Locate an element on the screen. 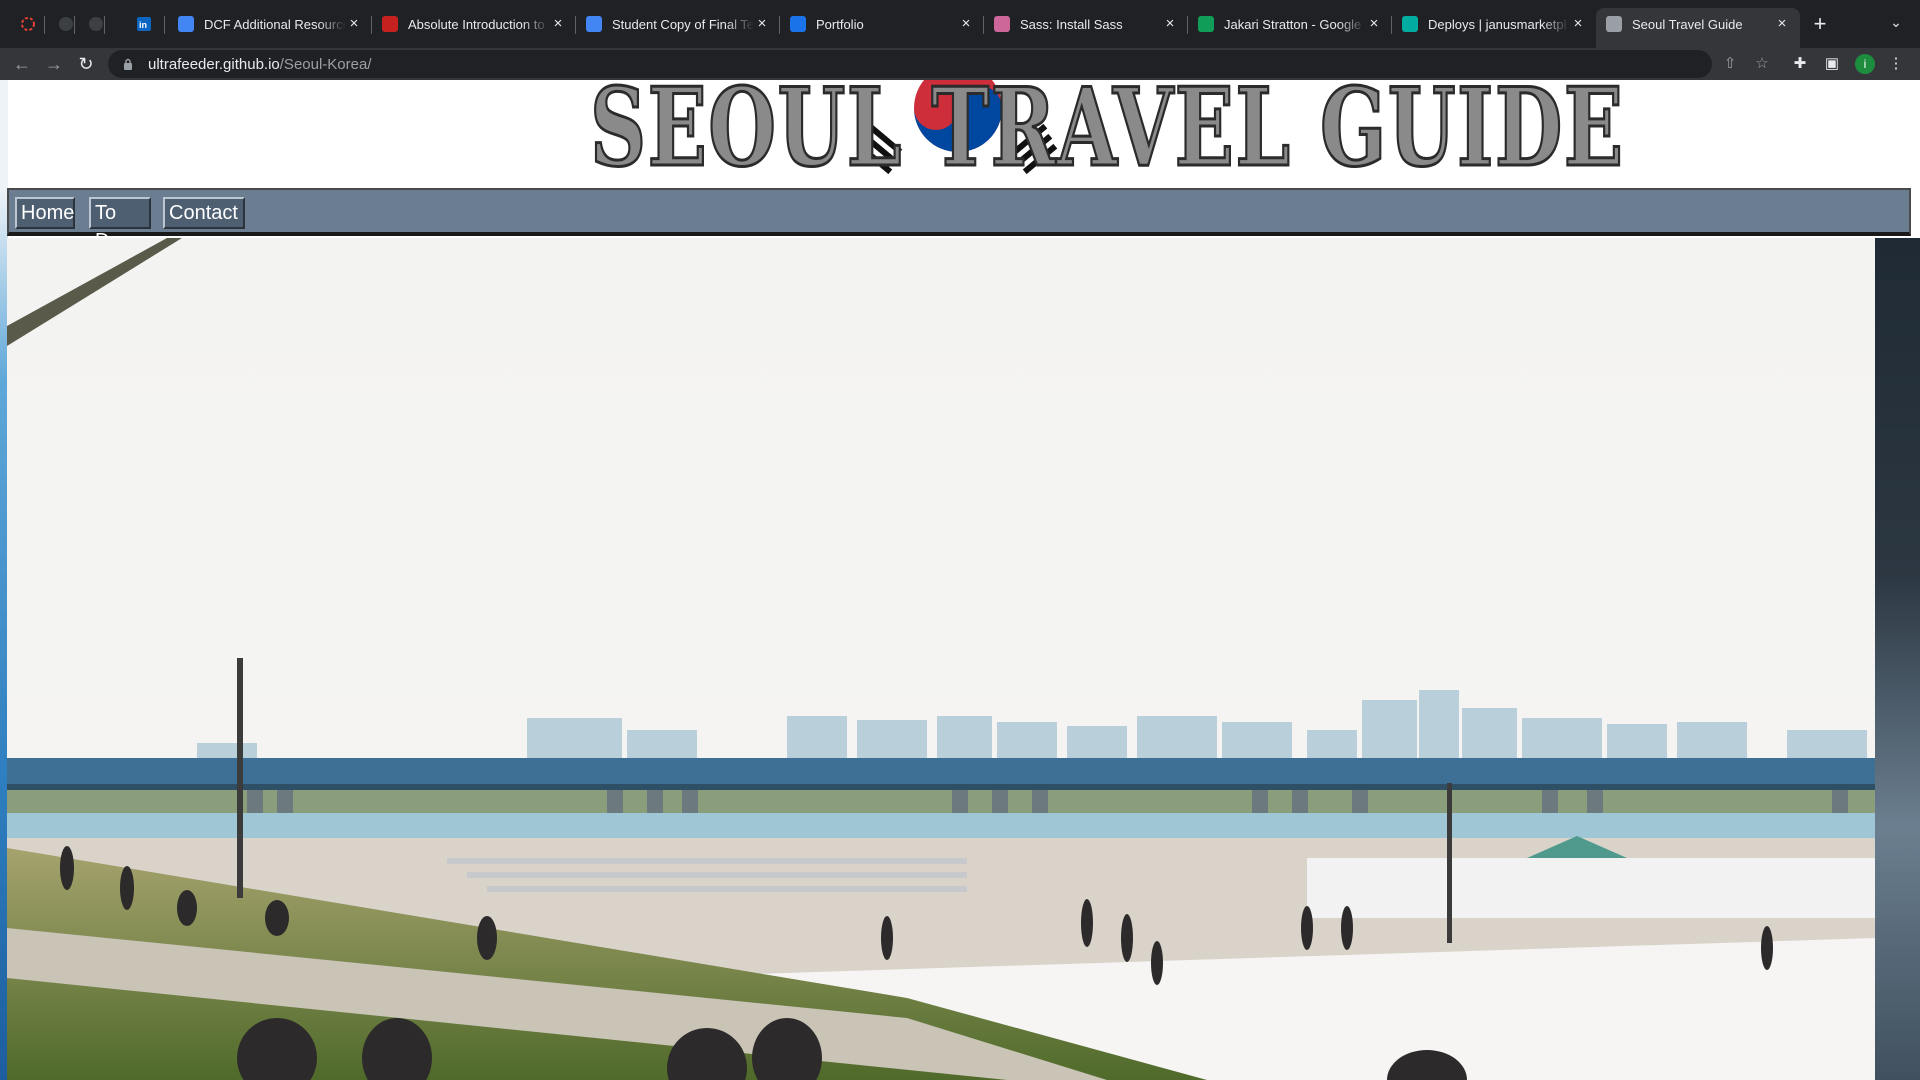 The width and height of the screenshot is (1920, 1080). pinned-tab-linkedin: in is located at coordinates (144, 24).